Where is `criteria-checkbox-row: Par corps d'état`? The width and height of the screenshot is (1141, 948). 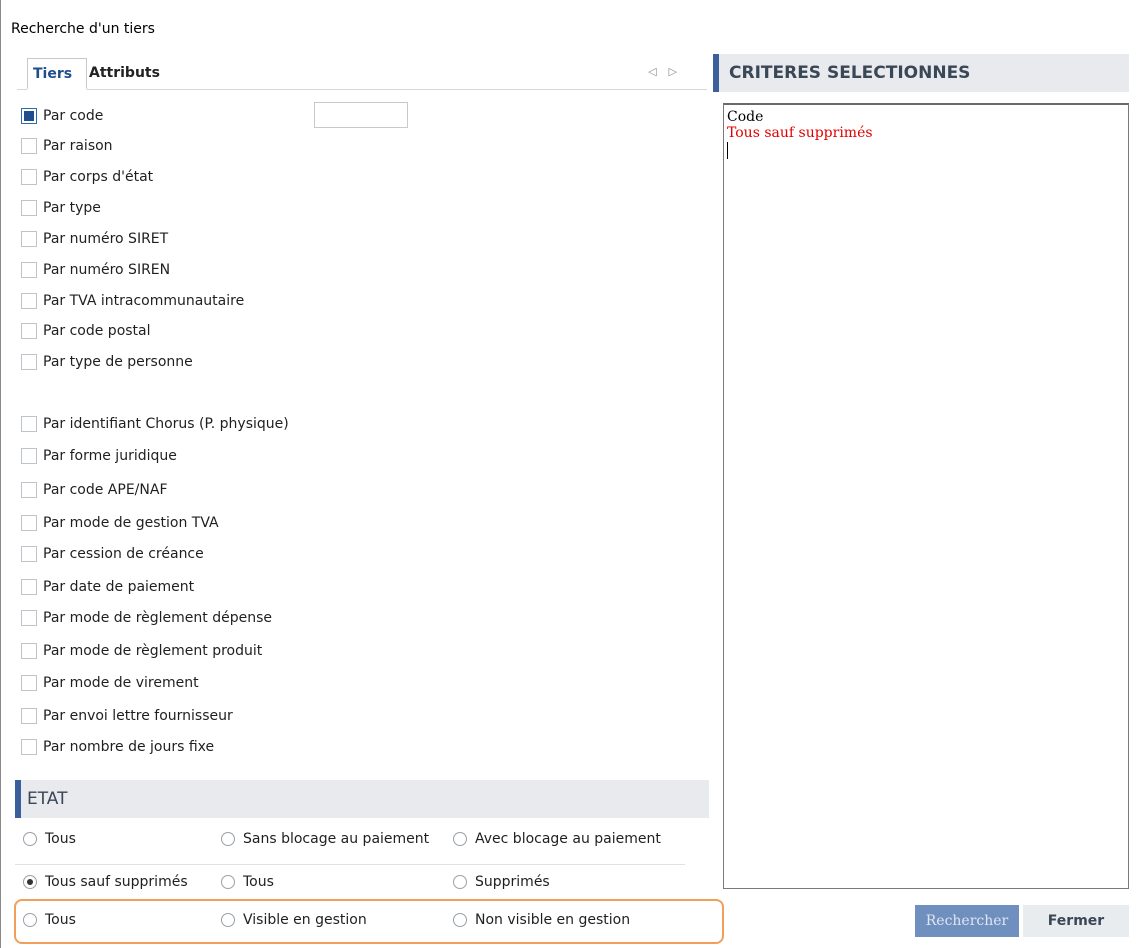 criteria-checkbox-row: Par corps d'état is located at coordinates (87, 177).